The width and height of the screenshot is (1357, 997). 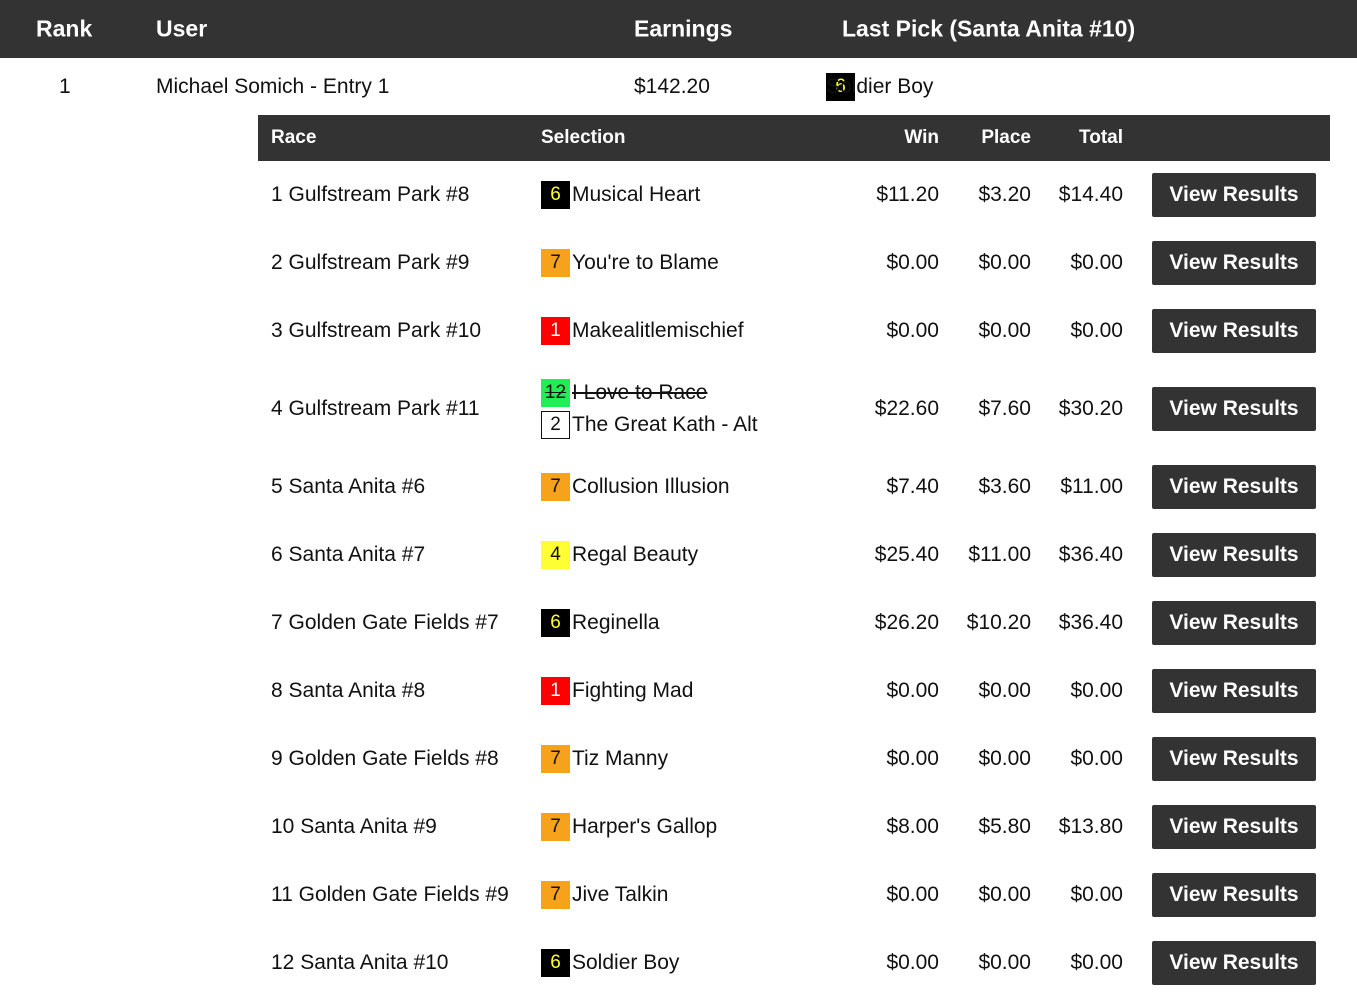 I want to click on selection-entry: 6 Musical Heart, so click(x=620, y=195).